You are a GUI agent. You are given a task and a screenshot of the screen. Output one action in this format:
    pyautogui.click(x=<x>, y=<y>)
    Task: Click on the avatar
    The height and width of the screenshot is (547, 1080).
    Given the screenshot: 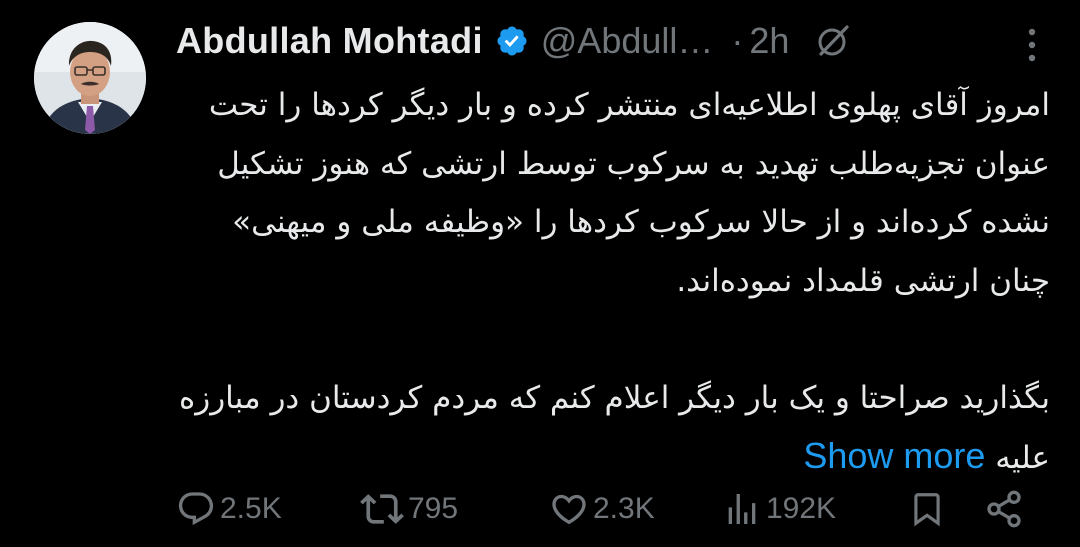 What is the action you would take?
    pyautogui.click(x=90, y=78)
    